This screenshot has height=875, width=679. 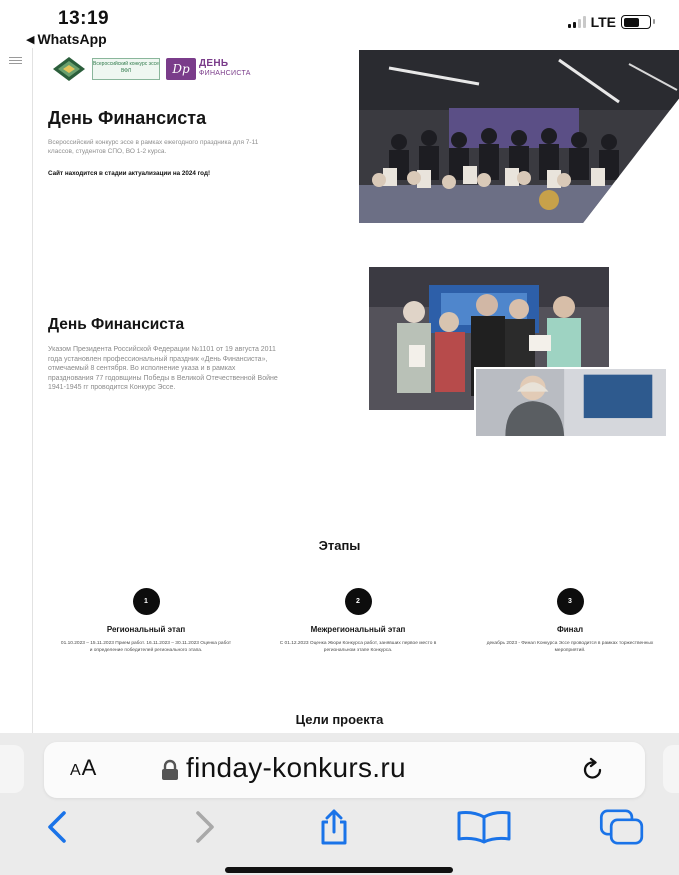 What do you see at coordinates (84, 18) in the screenshot?
I see `clock: 13:19` at bounding box center [84, 18].